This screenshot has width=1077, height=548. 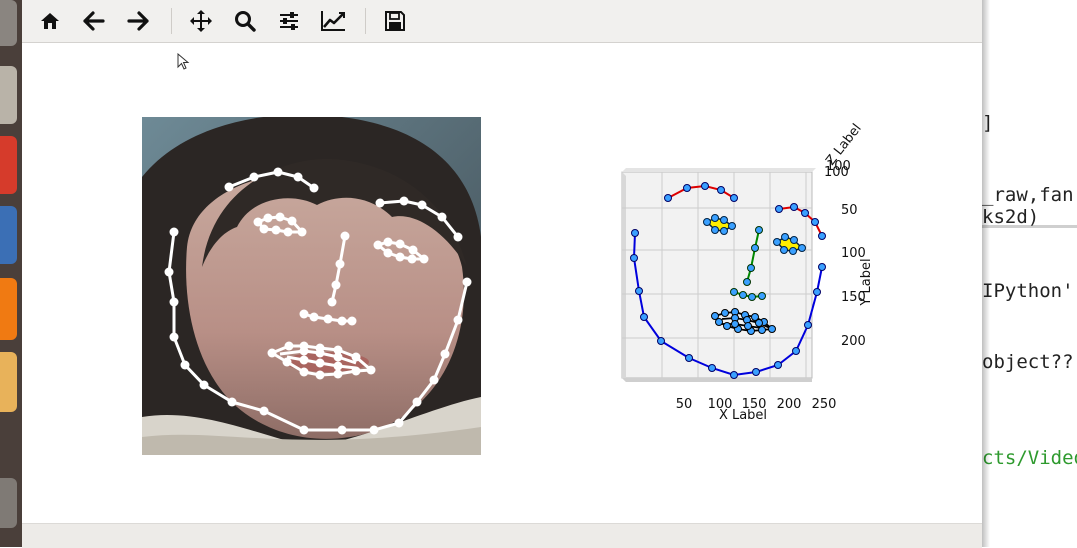 What do you see at coordinates (824, 404) in the screenshot?
I see `x-tick-label: 250` at bounding box center [824, 404].